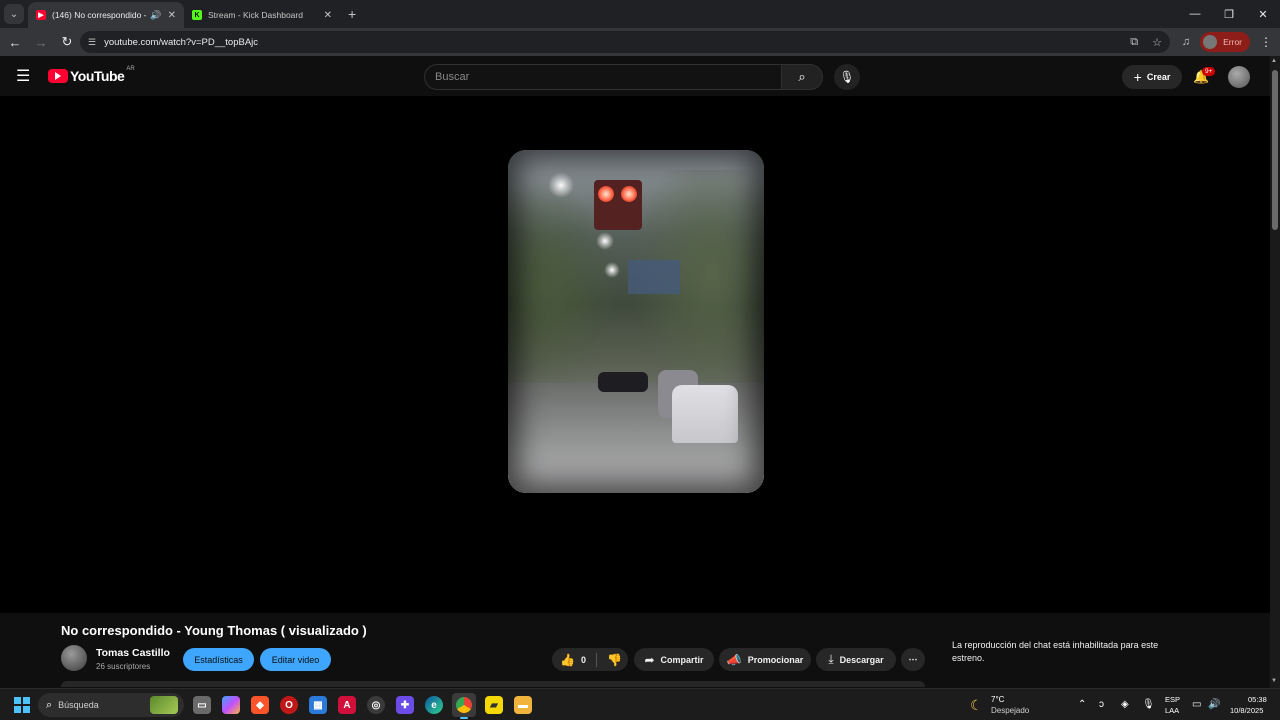 The width and height of the screenshot is (1280, 720). What do you see at coordinates (775, 659) in the screenshot?
I see `promote-label: Promocionar` at bounding box center [775, 659].